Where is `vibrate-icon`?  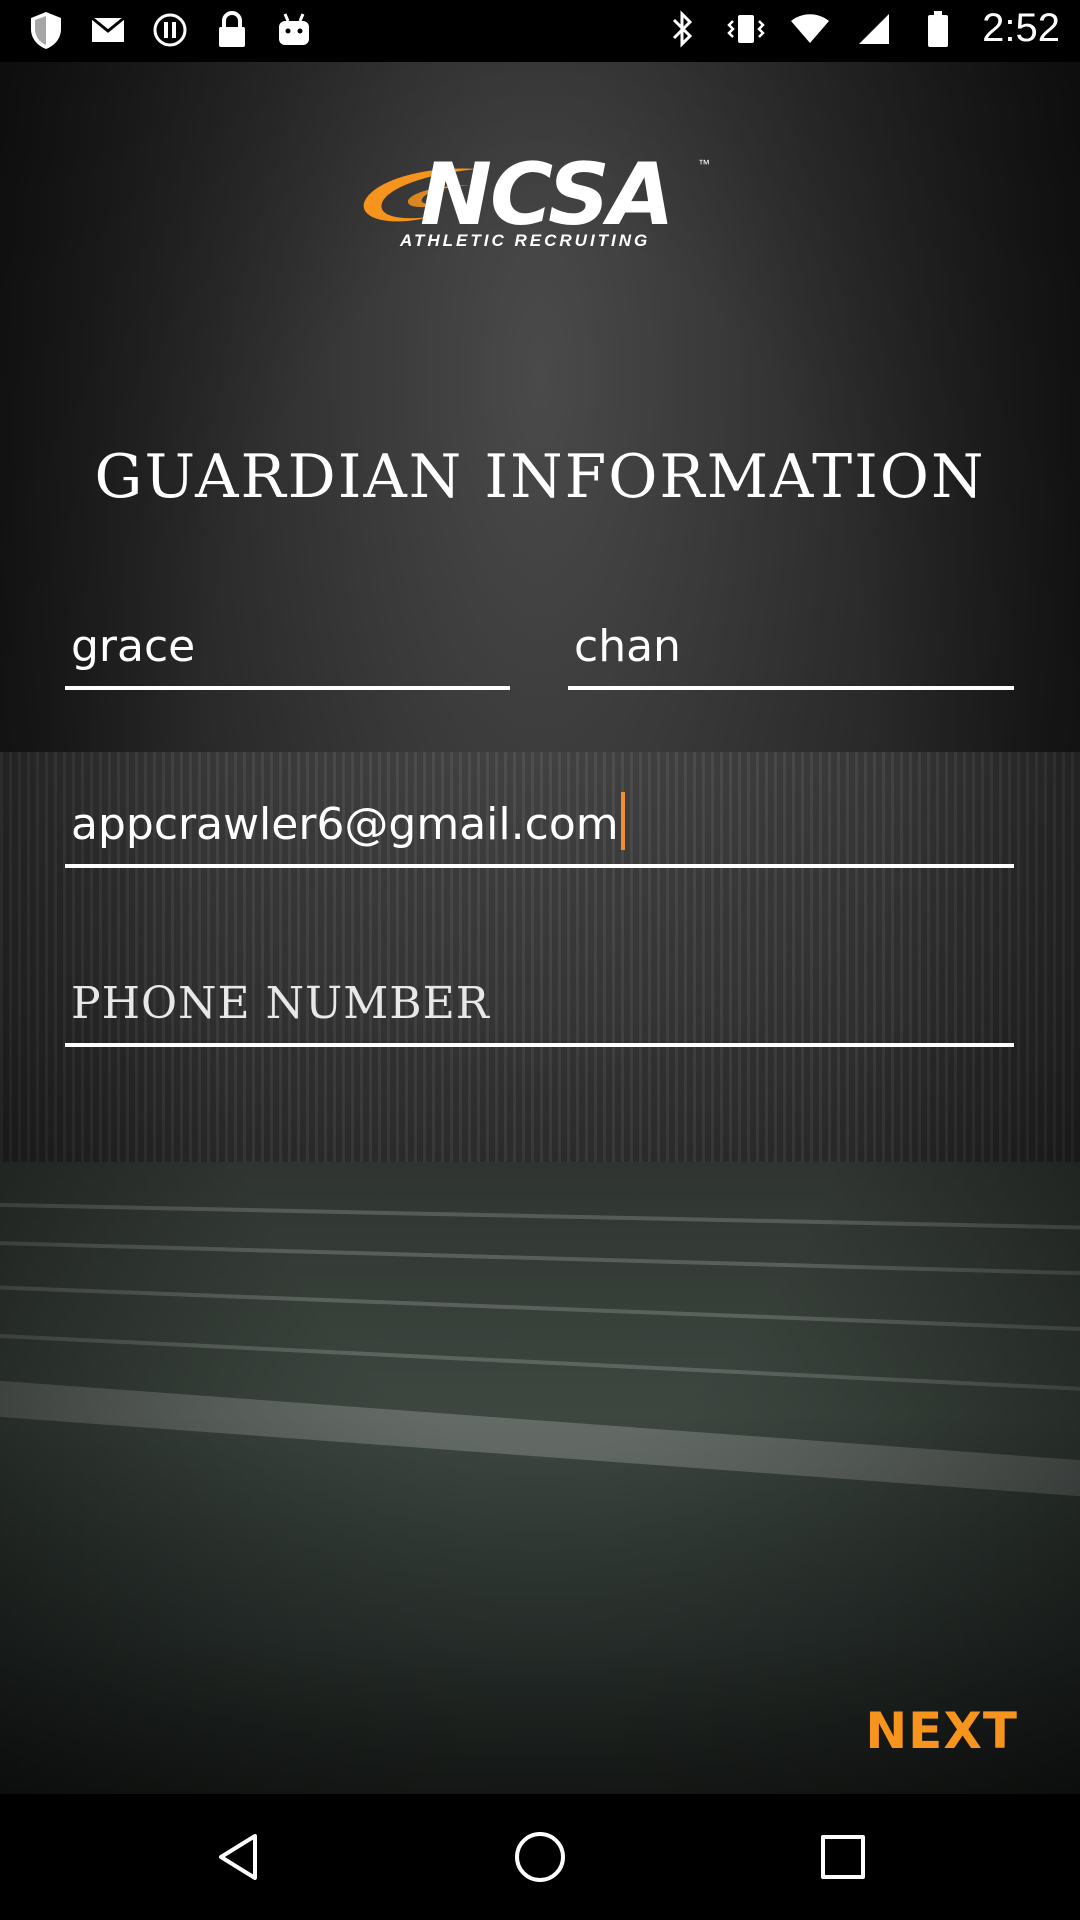
vibrate-icon is located at coordinates (746, 29).